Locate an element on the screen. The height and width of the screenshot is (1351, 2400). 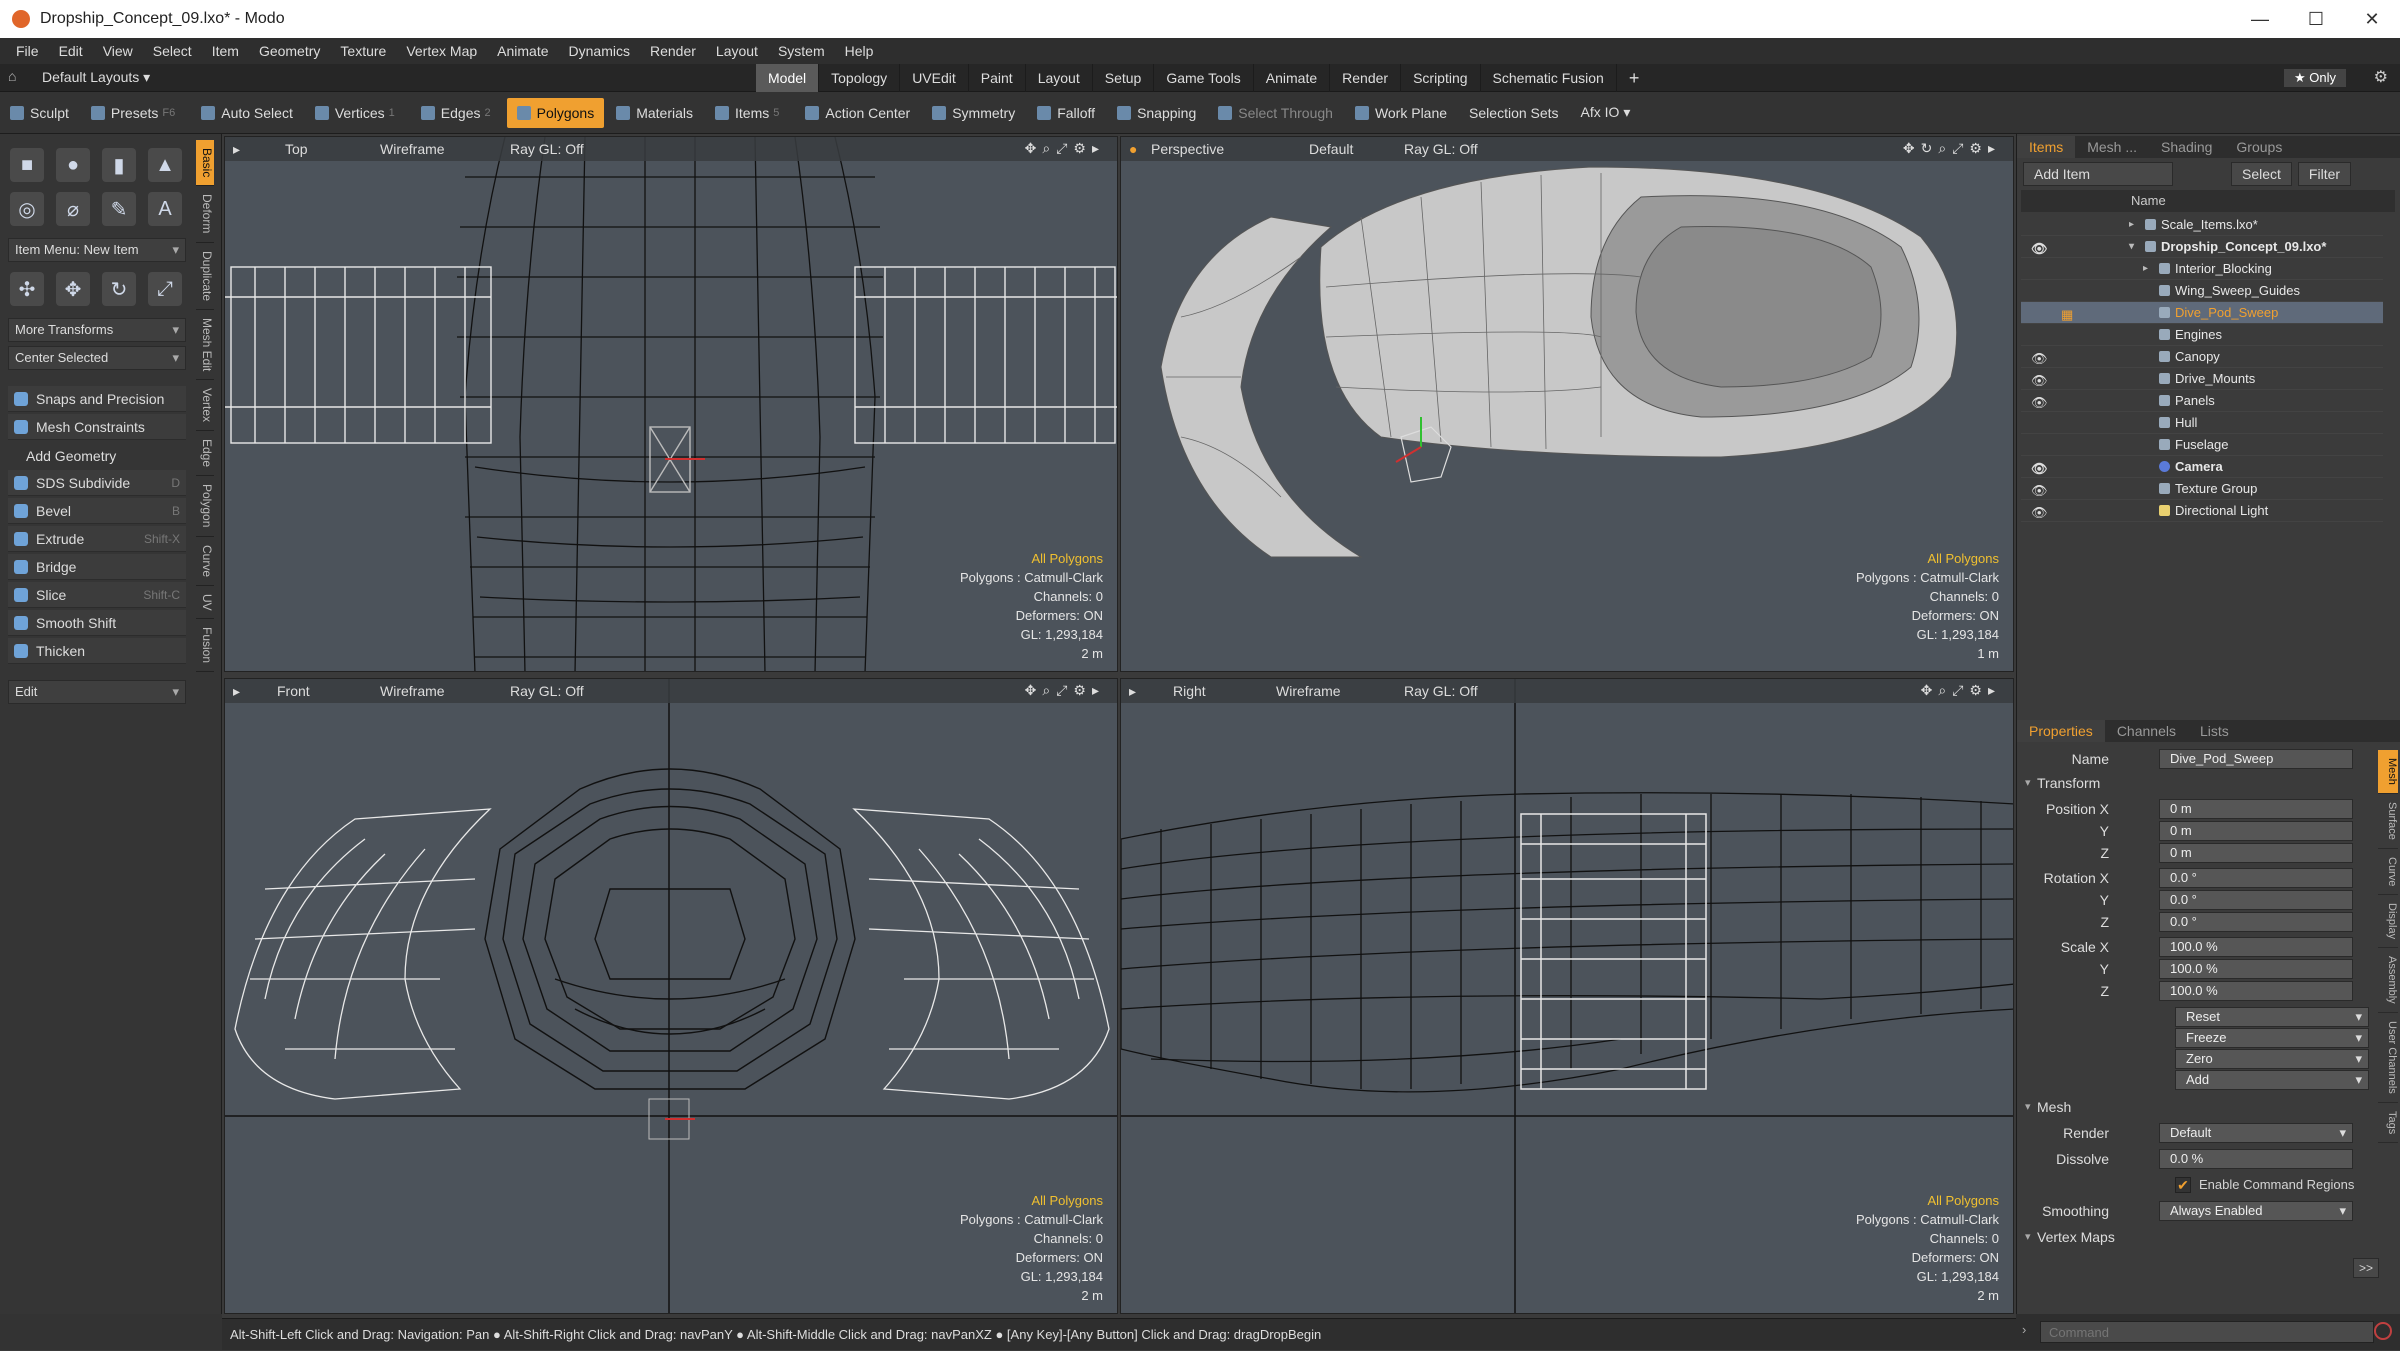
menu-geometry: Geometry is located at coordinates (289, 51).